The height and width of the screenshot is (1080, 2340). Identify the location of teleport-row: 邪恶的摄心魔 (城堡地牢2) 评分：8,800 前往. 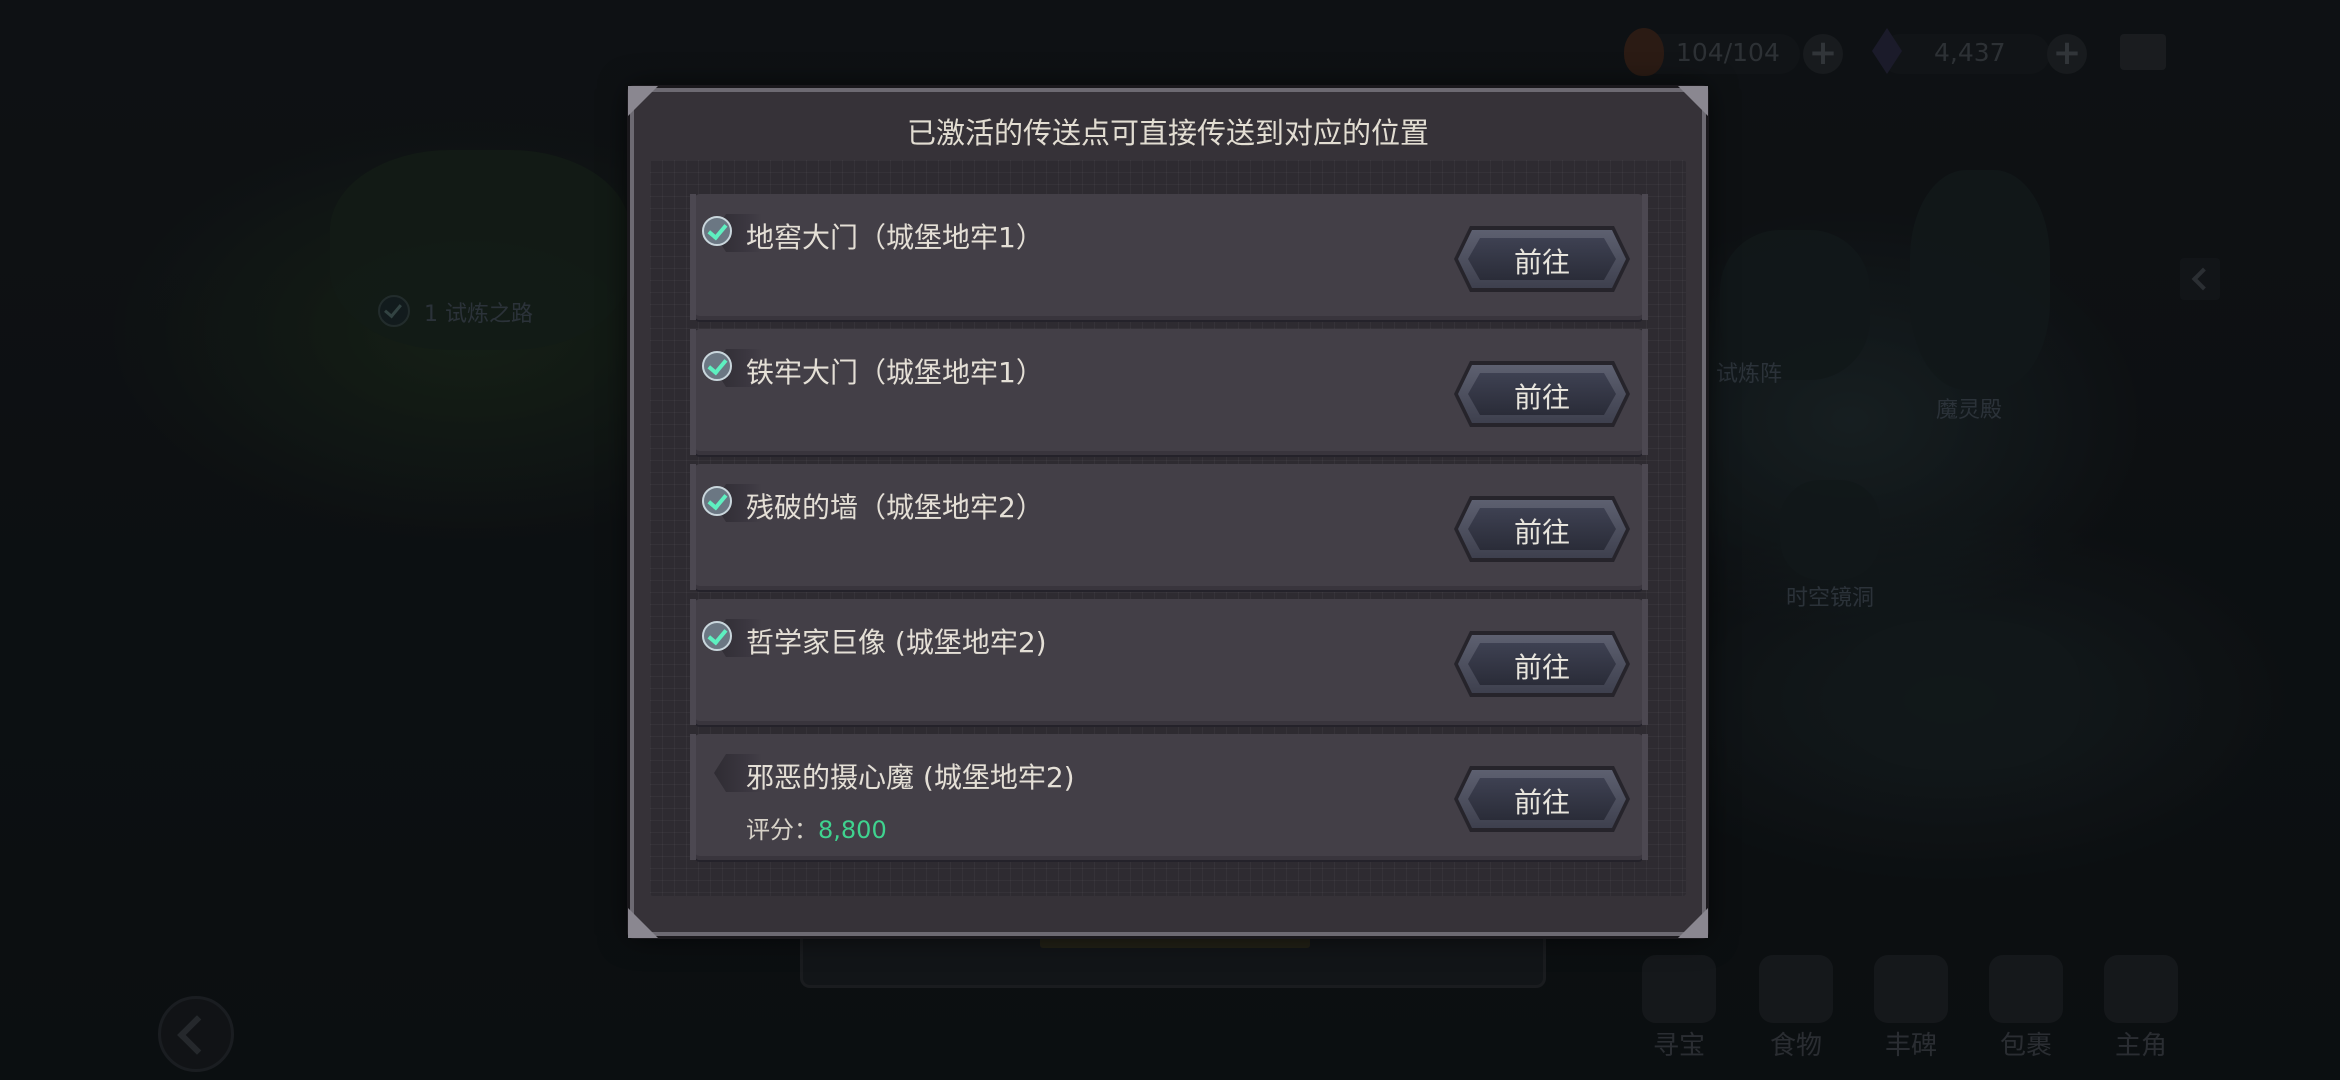
(1169, 797).